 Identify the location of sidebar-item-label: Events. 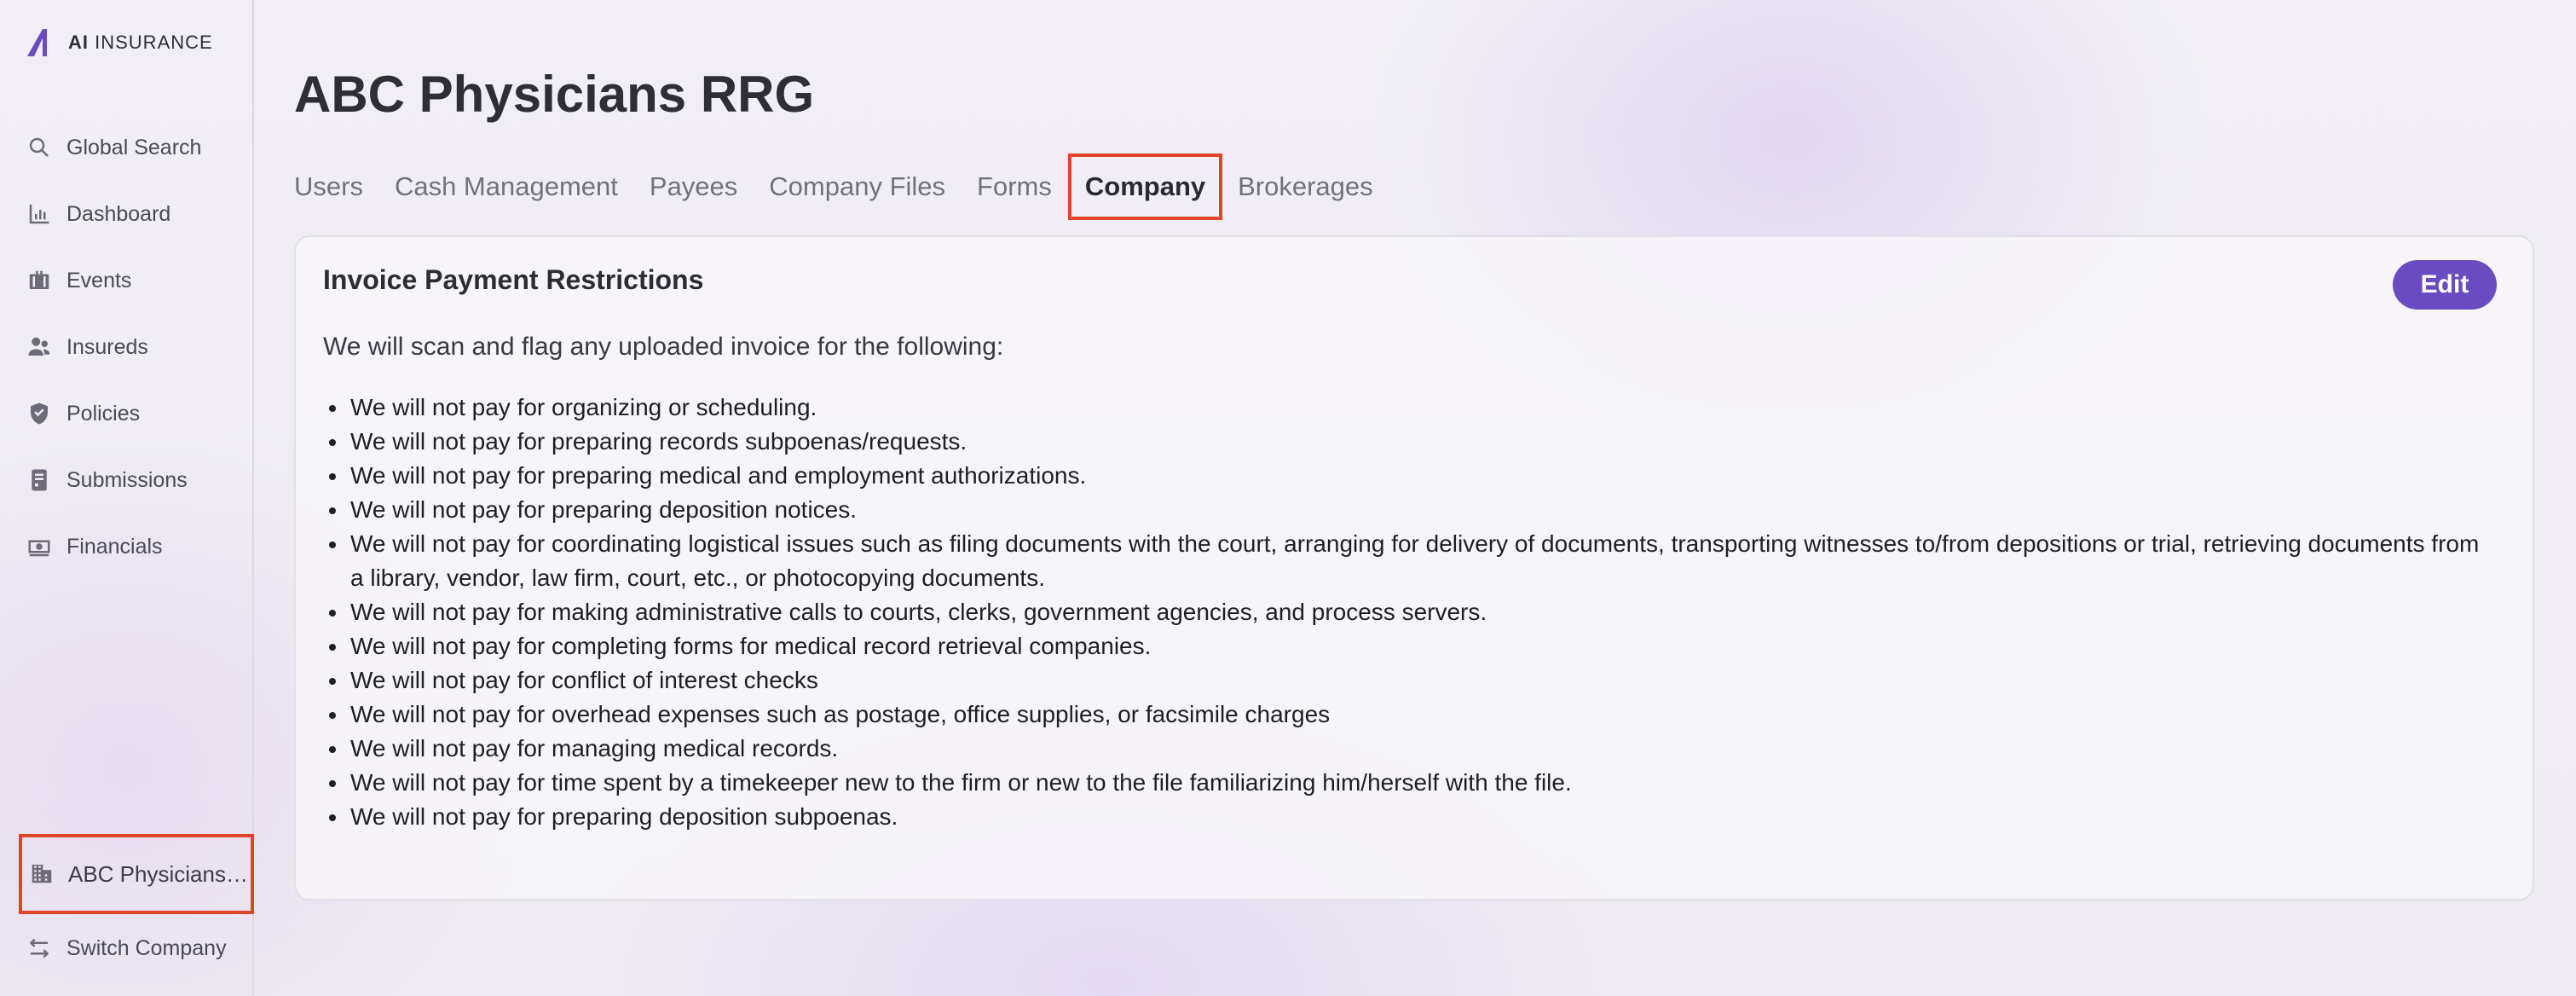
(99, 280).